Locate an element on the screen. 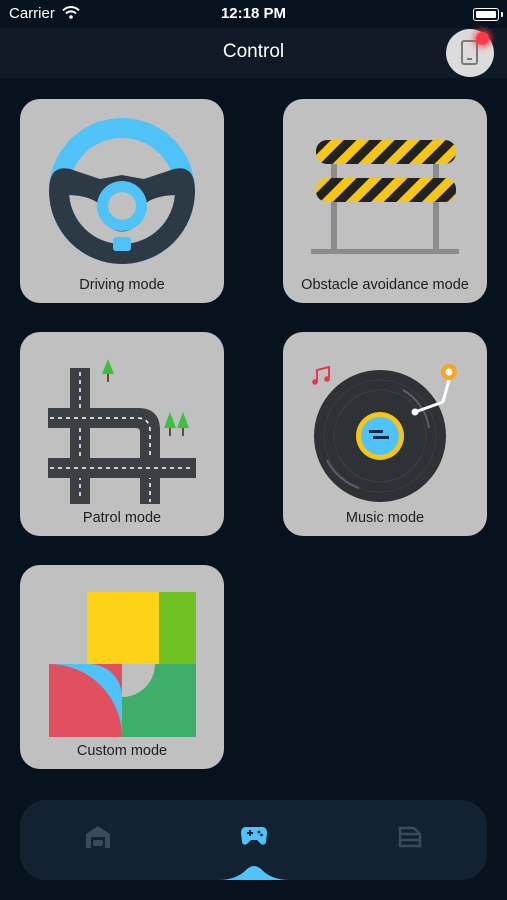  obstacle-avoidance-mode-card: Obstacle avoidance mode is located at coordinates (385, 201).